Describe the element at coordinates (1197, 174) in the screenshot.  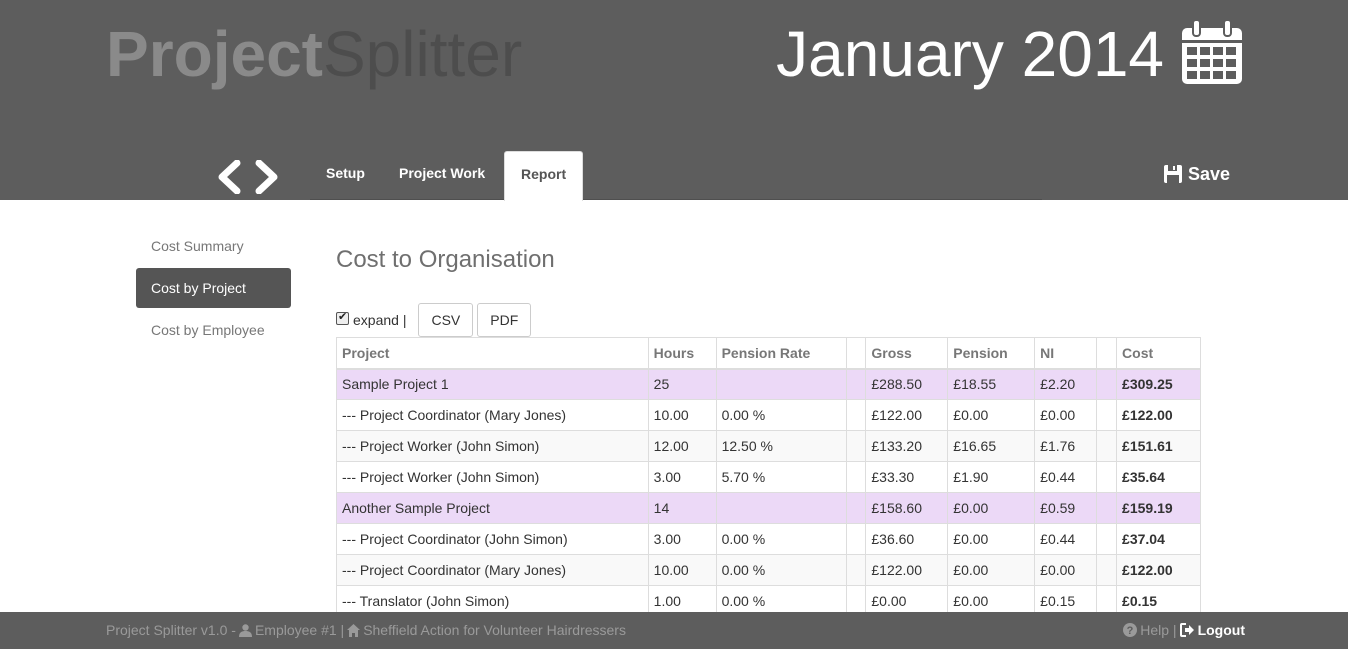
I see `save-button: Save` at that location.